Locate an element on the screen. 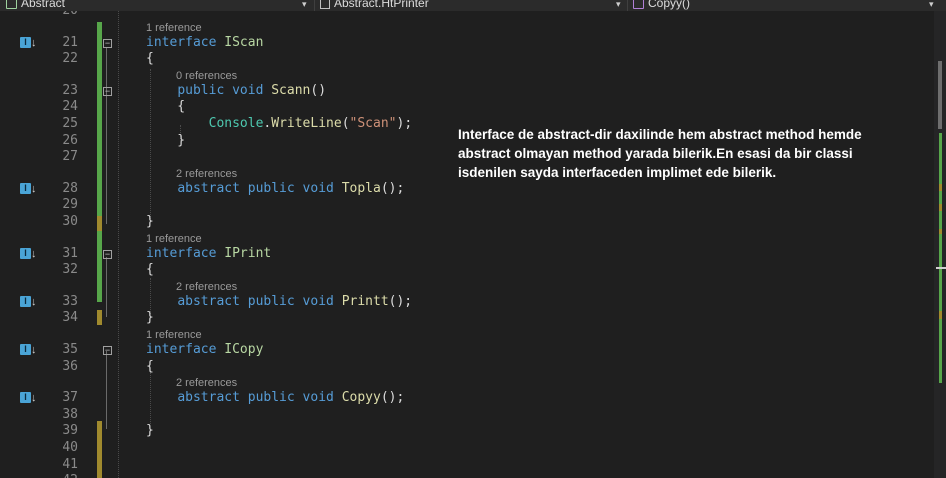 The image size is (946, 478). code-line: 36 { is located at coordinates (450, 367).